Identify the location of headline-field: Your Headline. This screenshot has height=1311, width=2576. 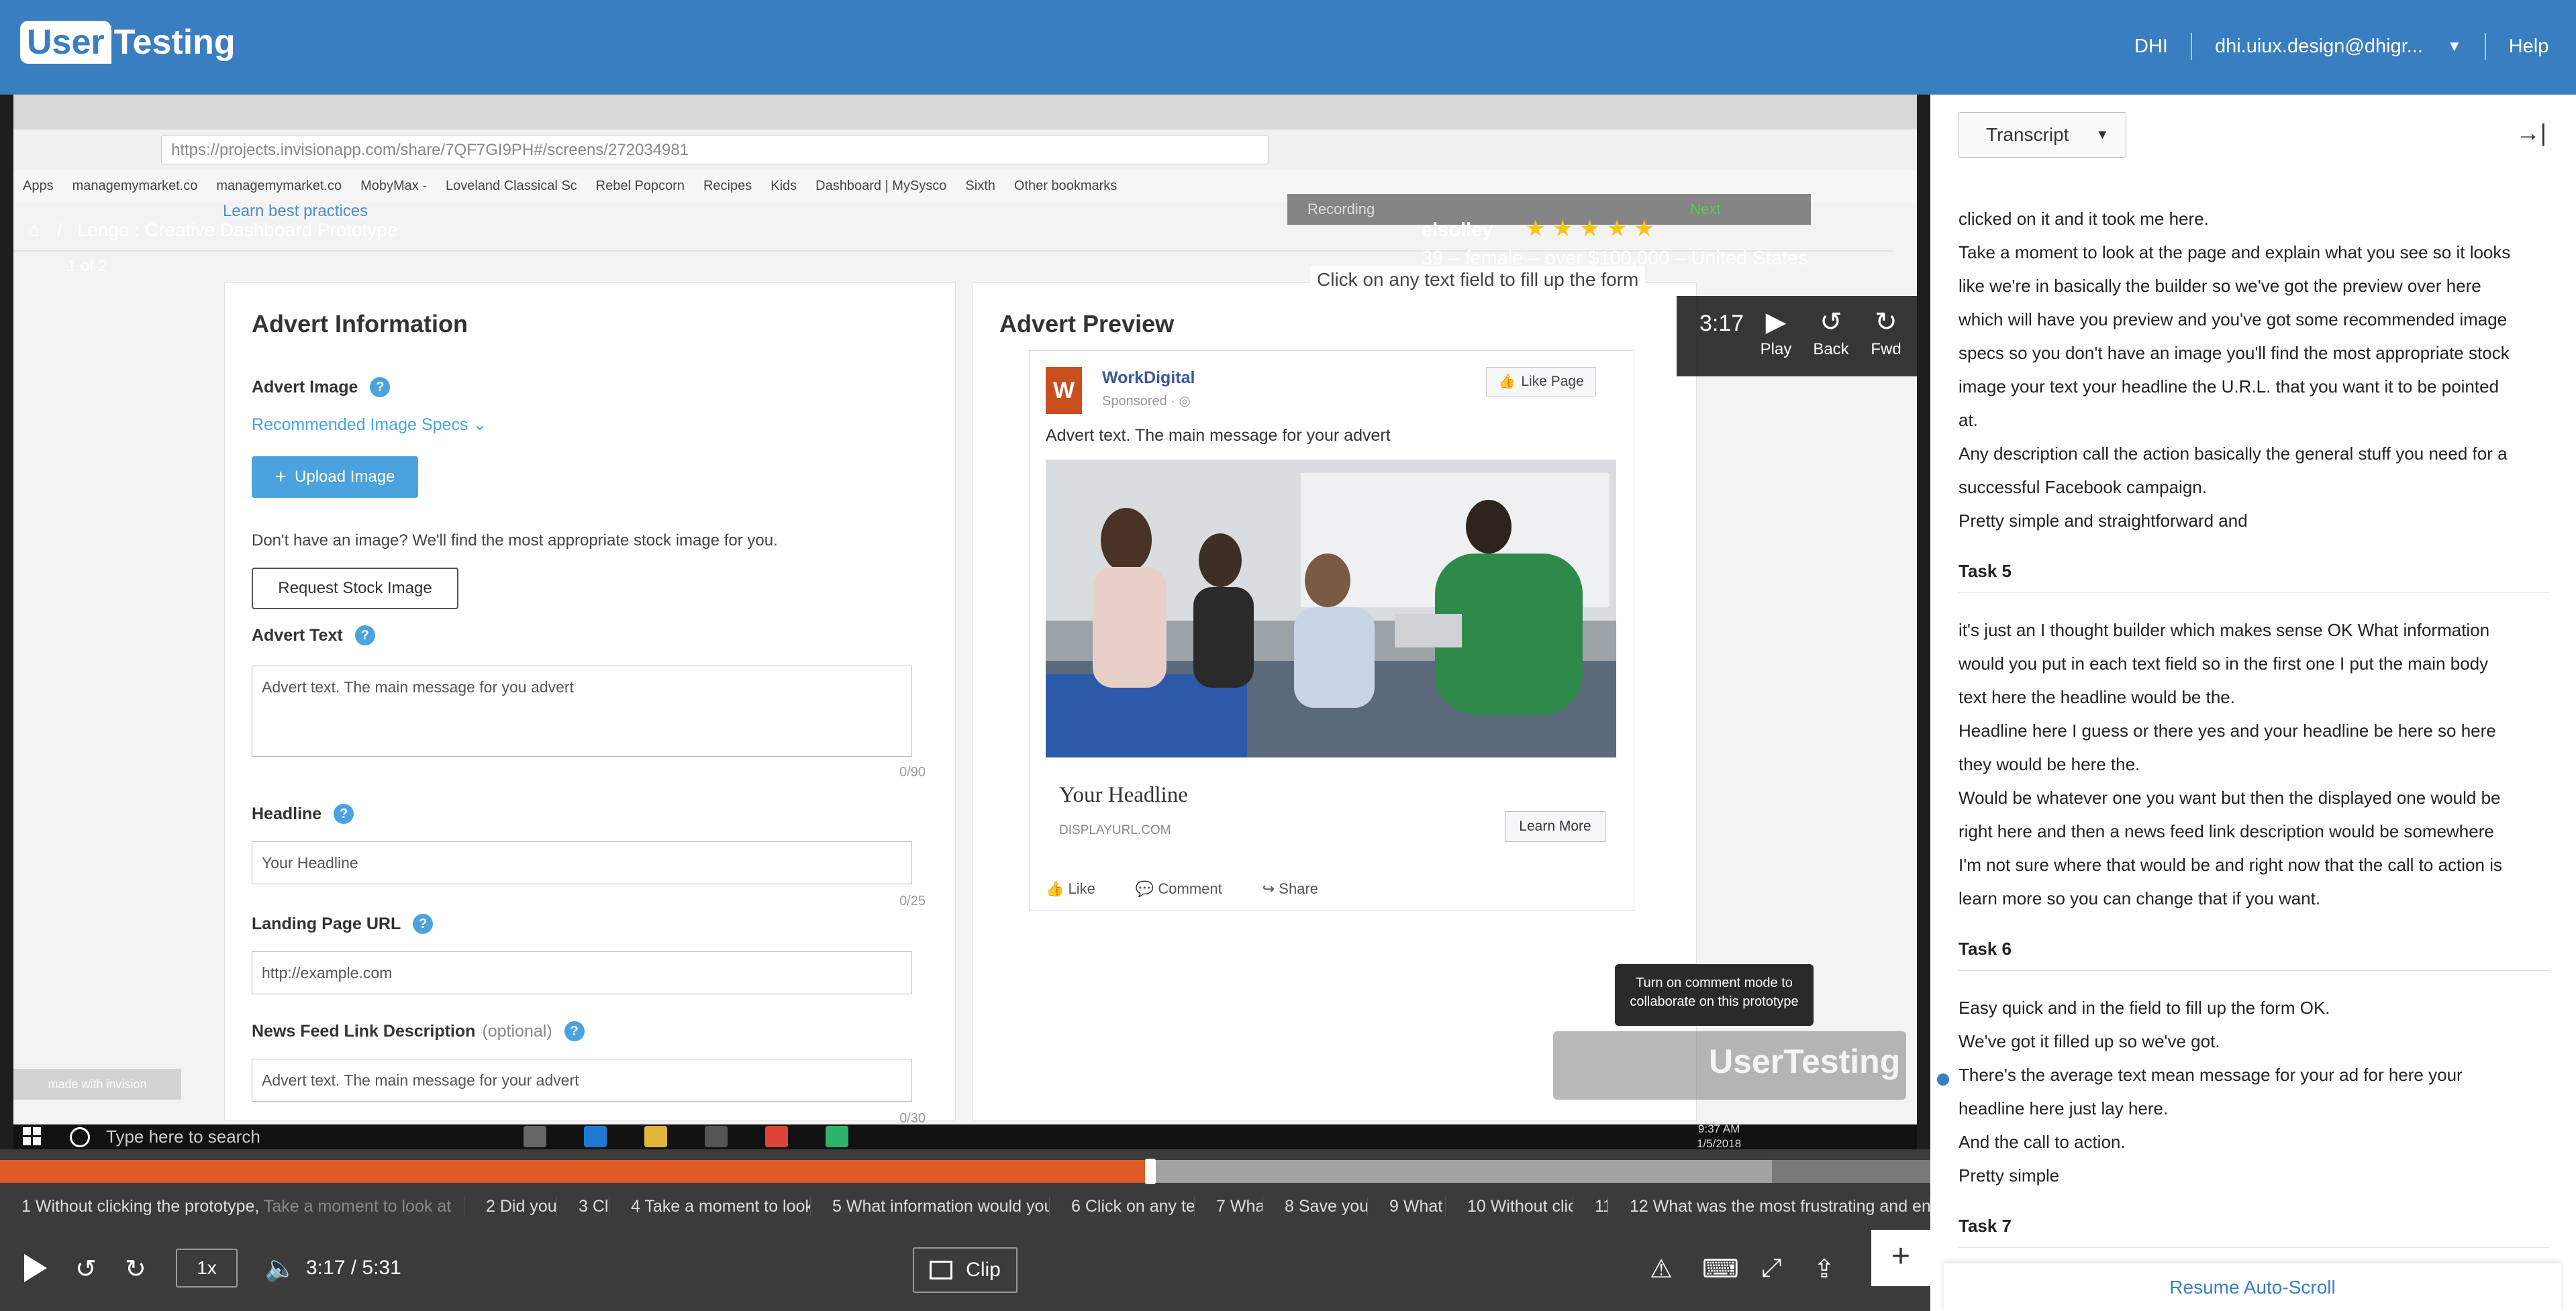
(582, 863).